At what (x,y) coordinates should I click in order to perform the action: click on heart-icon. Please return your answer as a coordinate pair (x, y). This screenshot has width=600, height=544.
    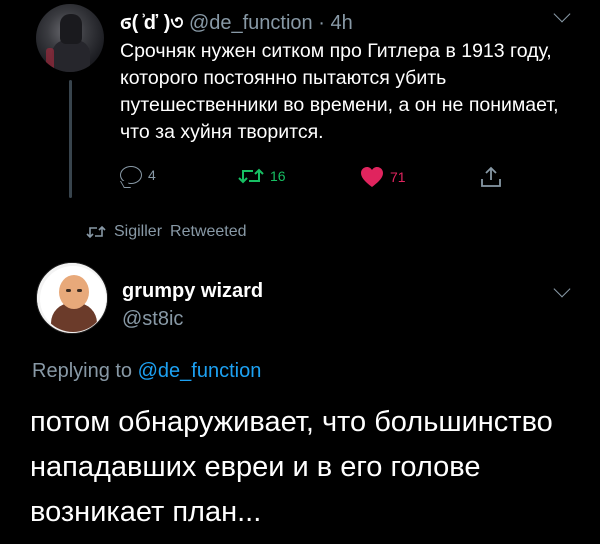
    Looking at the image, I should click on (372, 177).